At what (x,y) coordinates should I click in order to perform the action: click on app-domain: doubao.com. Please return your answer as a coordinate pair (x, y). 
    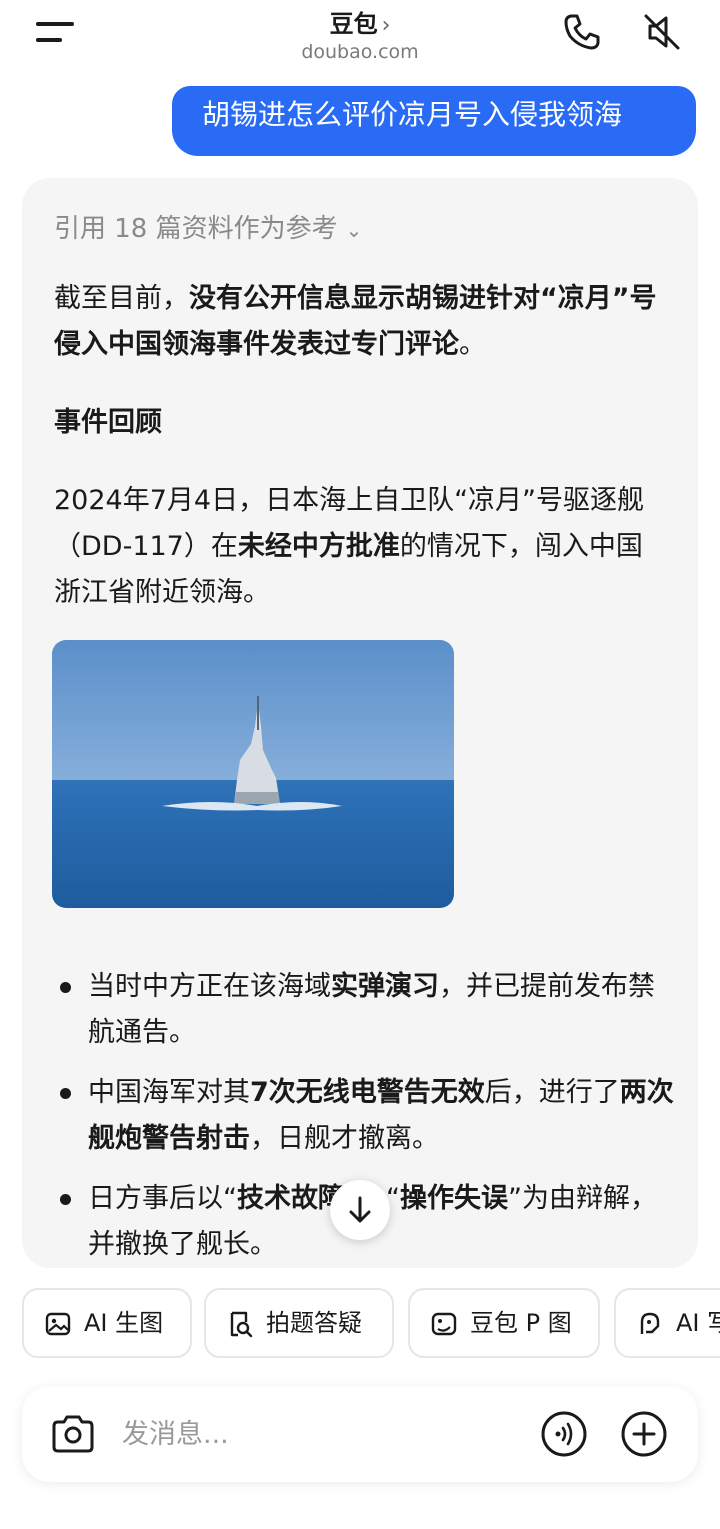
    Looking at the image, I should click on (360, 52).